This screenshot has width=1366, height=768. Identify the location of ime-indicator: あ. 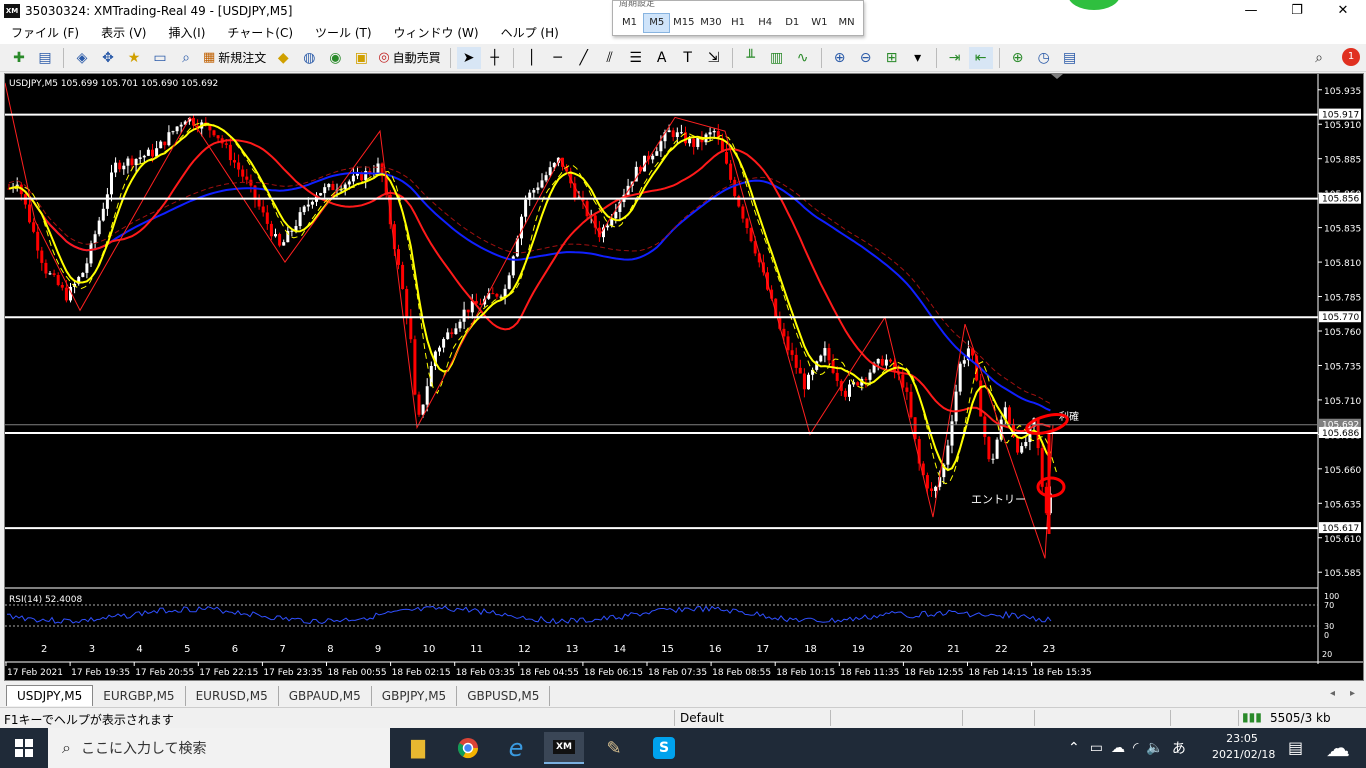
(1179, 748).